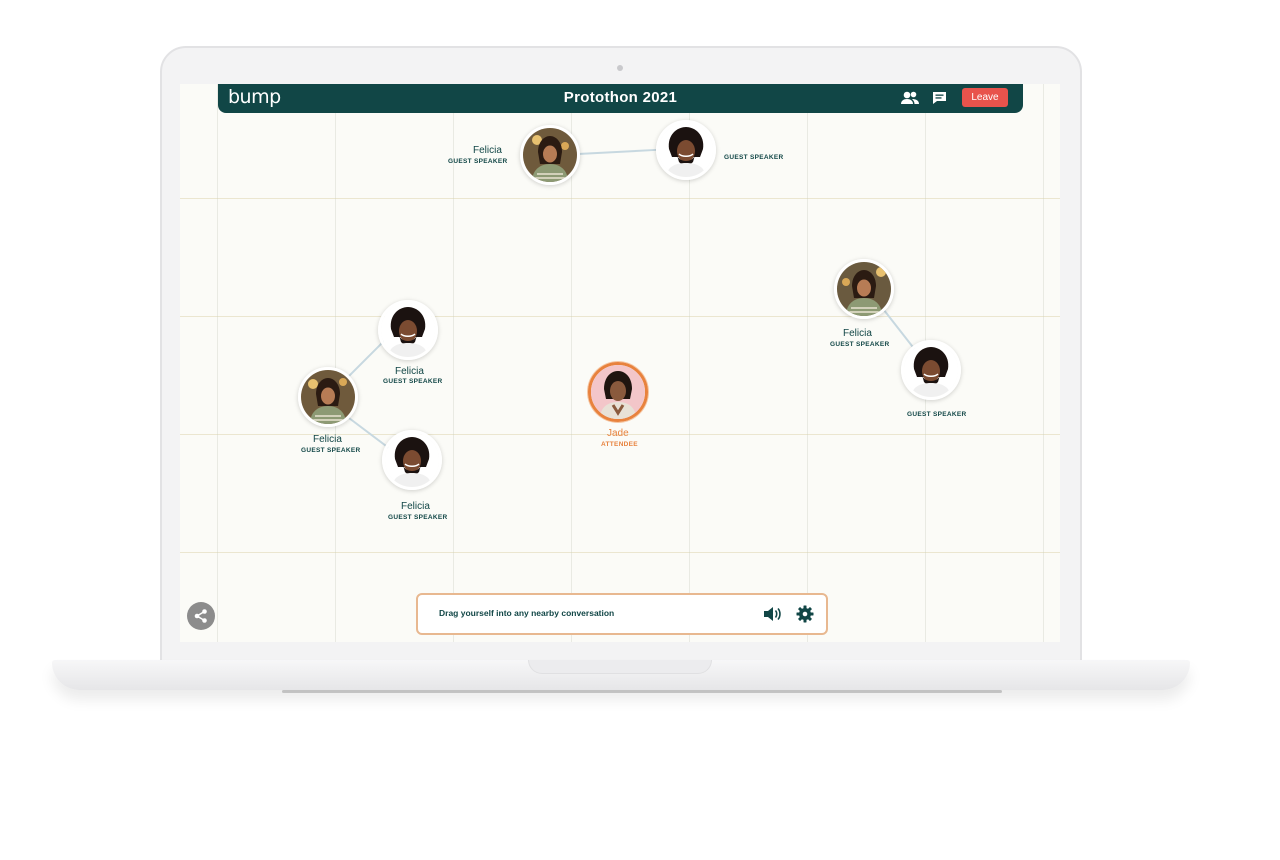 The image size is (1280, 860). Describe the element at coordinates (910, 98) in the screenshot. I see `people-icon` at that location.